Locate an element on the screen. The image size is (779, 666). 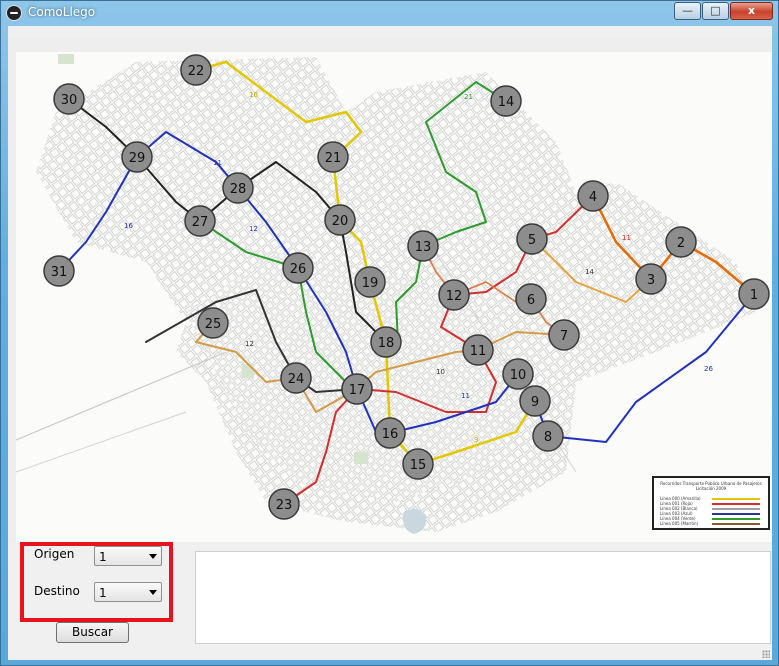
stop-marker-9: 9 is located at coordinates (535, 401).